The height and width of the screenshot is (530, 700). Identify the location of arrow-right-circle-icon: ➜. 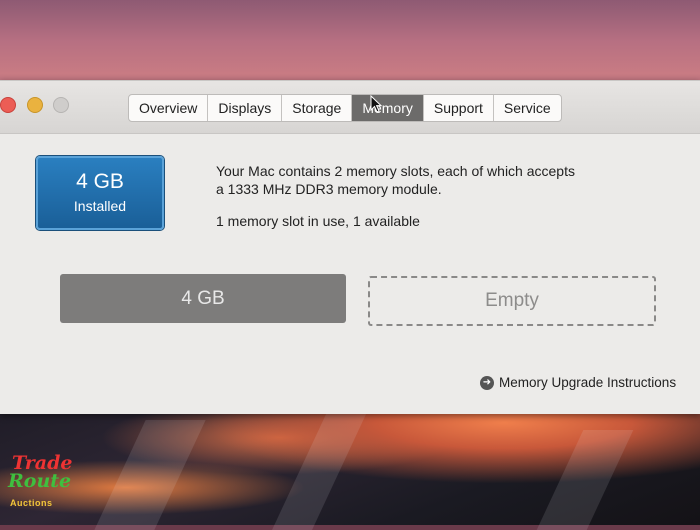
(487, 382).